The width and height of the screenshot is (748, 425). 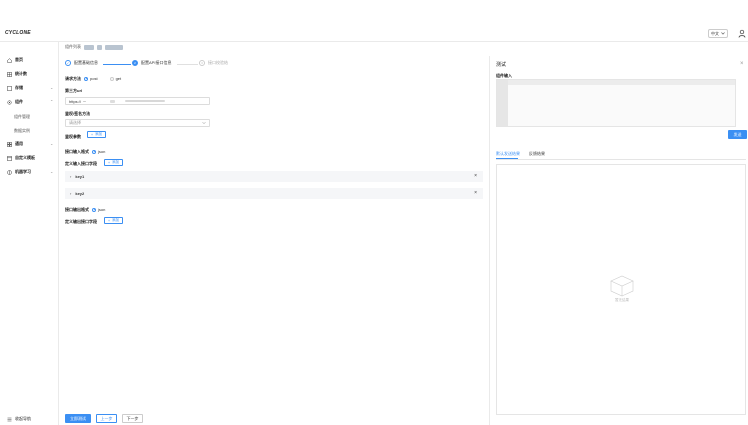 I want to click on step-number: 2, so click(x=135, y=63).